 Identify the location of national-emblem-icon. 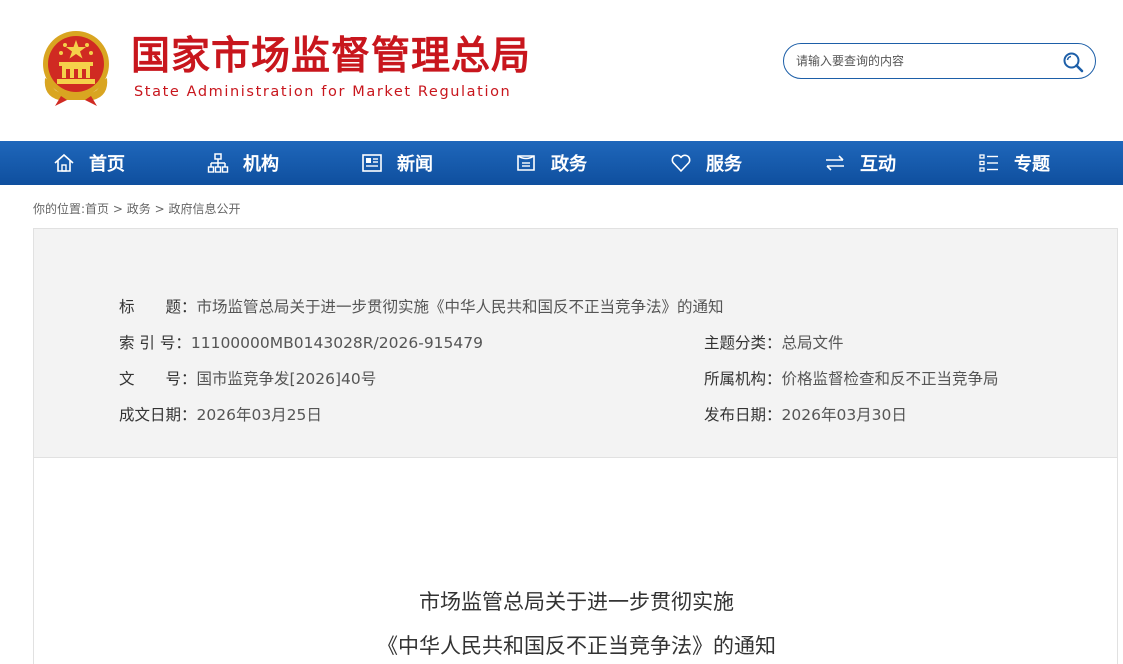
(76, 68).